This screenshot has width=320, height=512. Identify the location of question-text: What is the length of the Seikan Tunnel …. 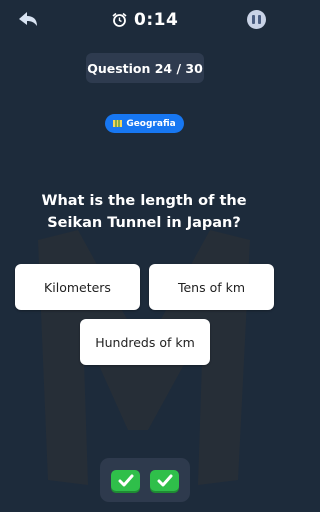
(144, 212).